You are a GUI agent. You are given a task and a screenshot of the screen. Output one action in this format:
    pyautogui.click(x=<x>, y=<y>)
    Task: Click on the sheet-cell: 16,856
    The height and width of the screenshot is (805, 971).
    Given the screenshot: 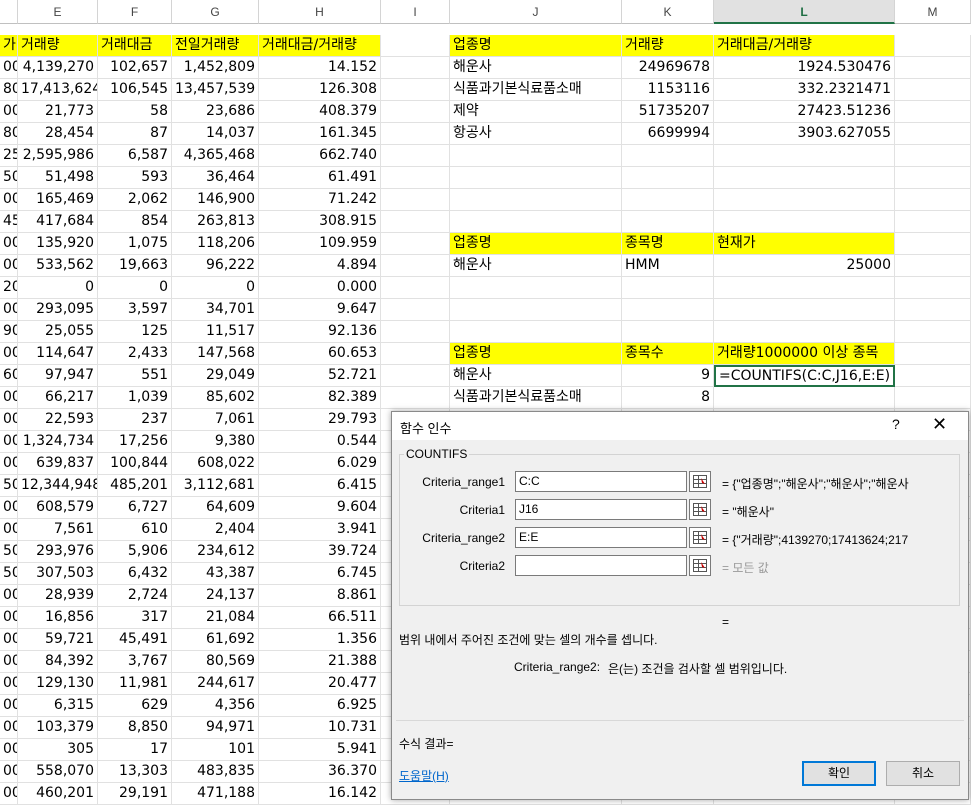 What is the action you would take?
    pyautogui.click(x=58, y=618)
    